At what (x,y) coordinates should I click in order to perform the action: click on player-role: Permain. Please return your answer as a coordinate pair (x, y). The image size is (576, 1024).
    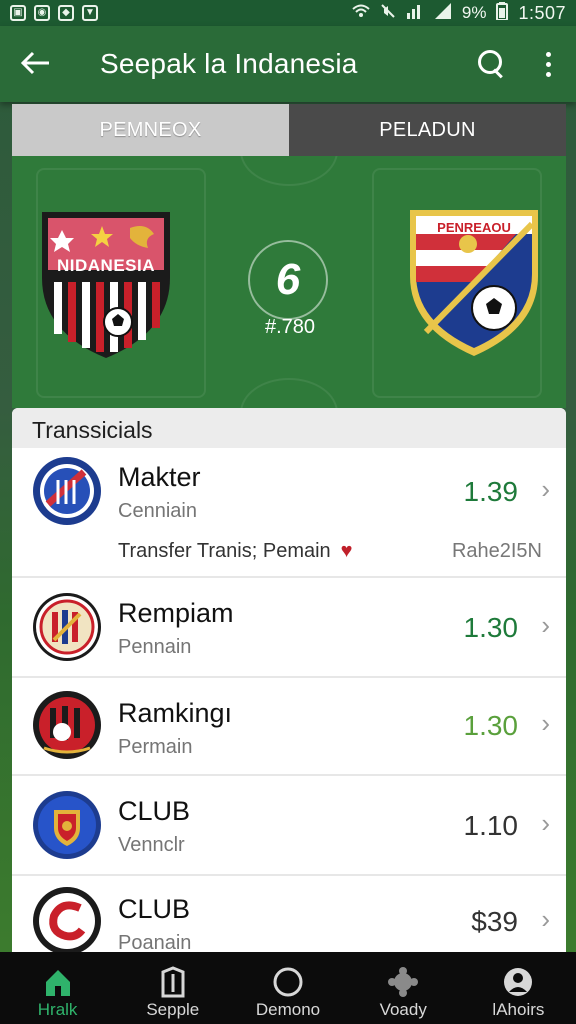
    Looking at the image, I should click on (155, 747).